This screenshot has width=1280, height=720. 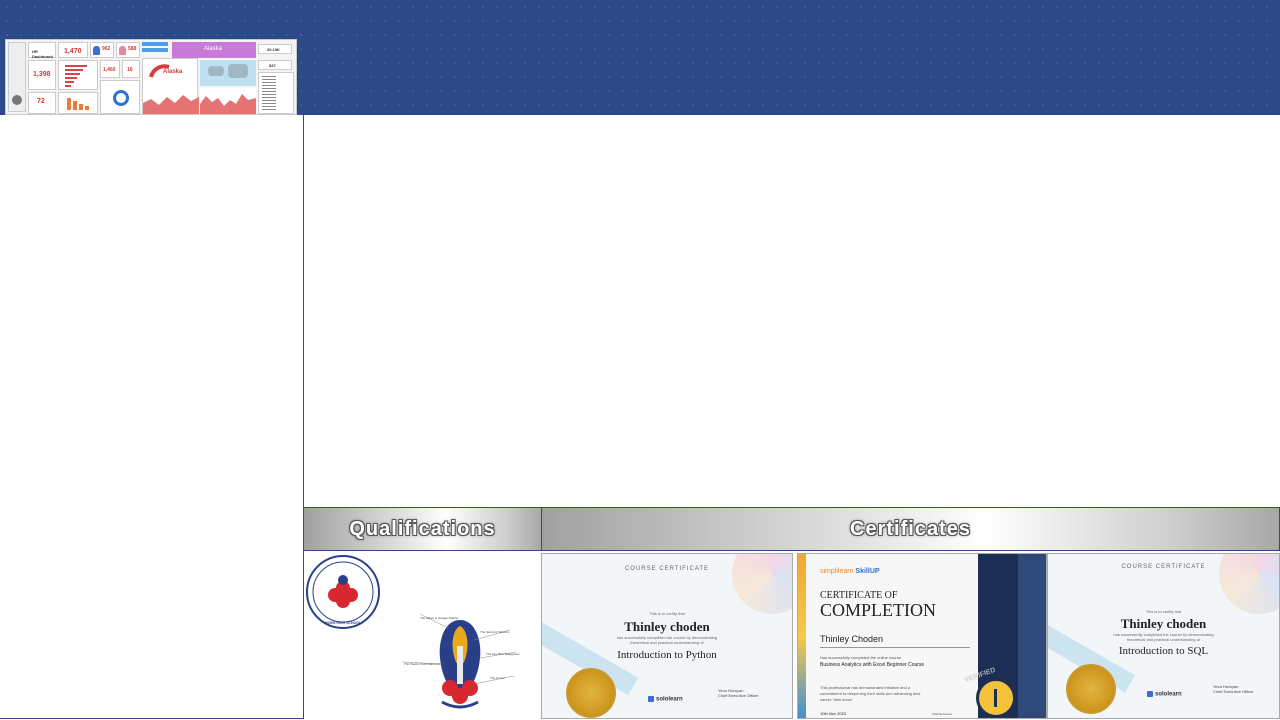 What do you see at coordinates (228, 73) in the screenshot?
I see `world-map` at bounding box center [228, 73].